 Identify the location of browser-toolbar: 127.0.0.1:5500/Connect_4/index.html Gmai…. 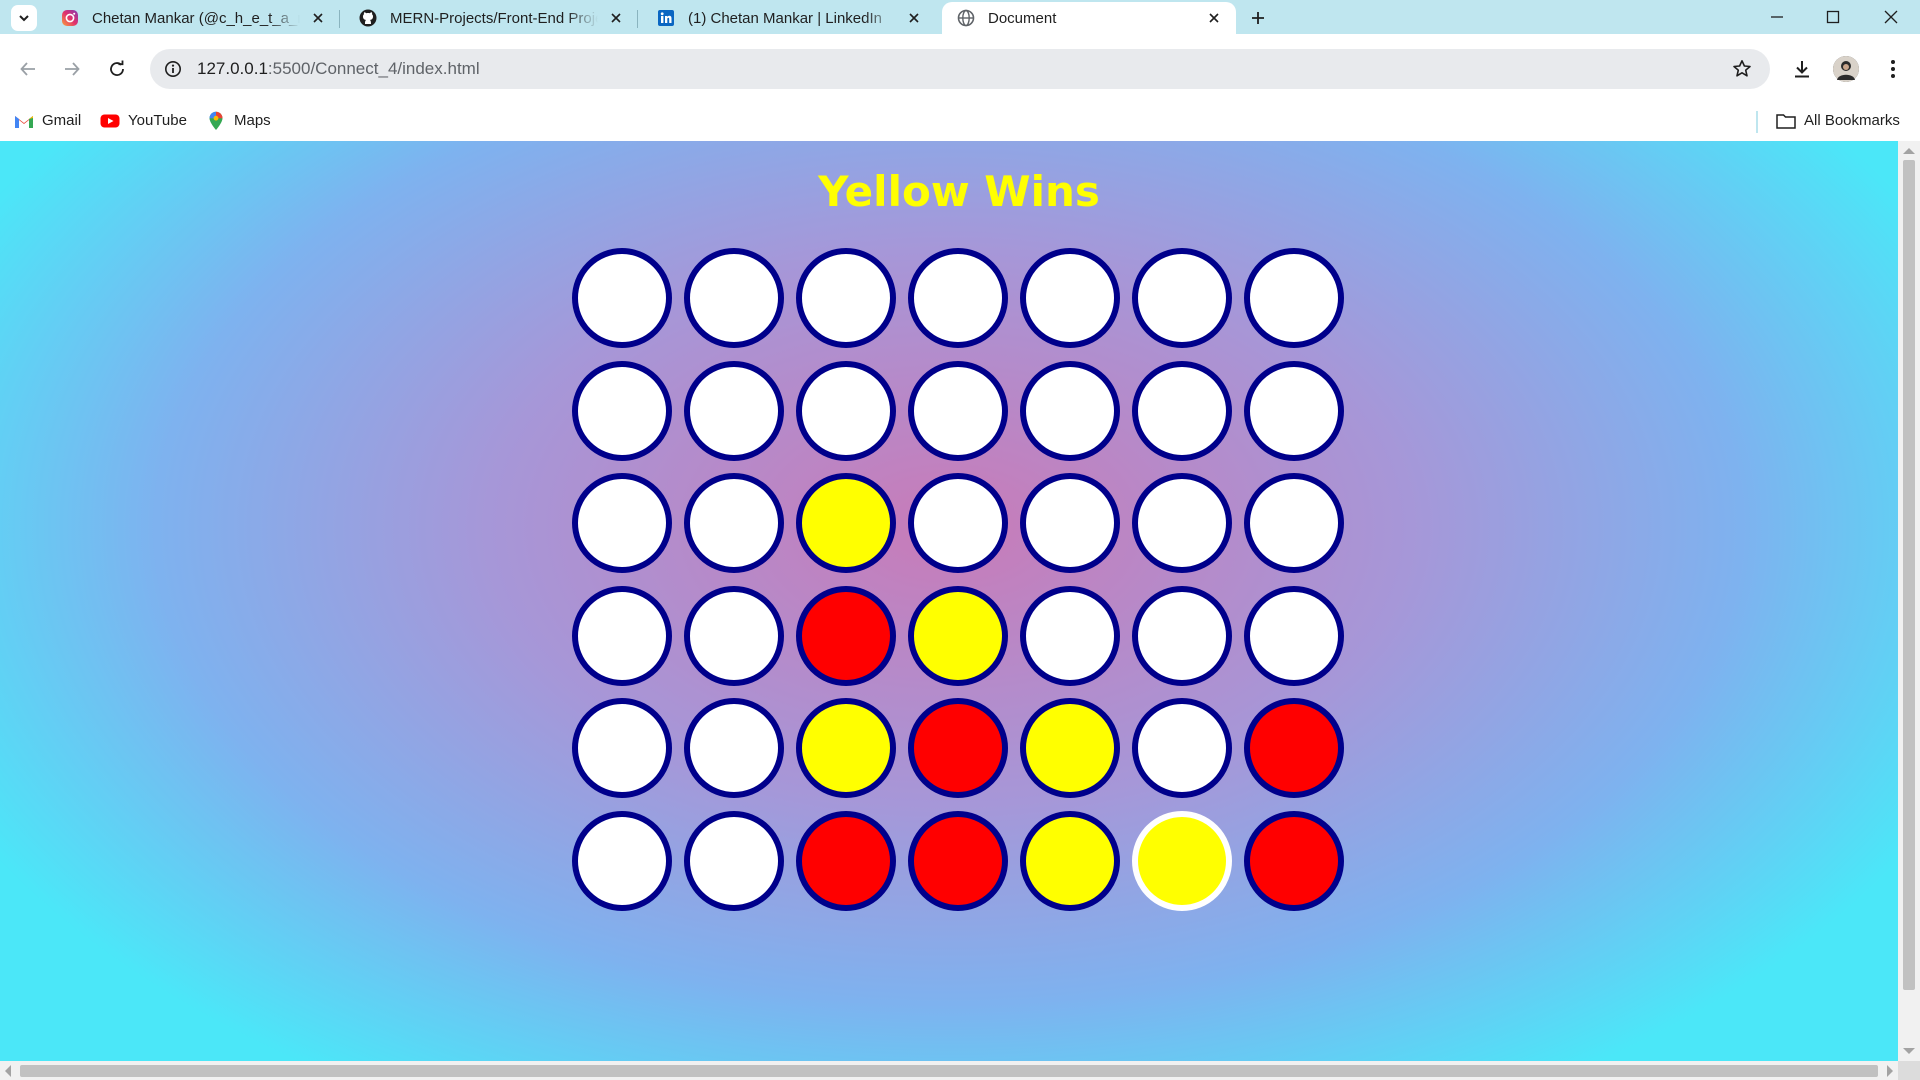
(960, 87).